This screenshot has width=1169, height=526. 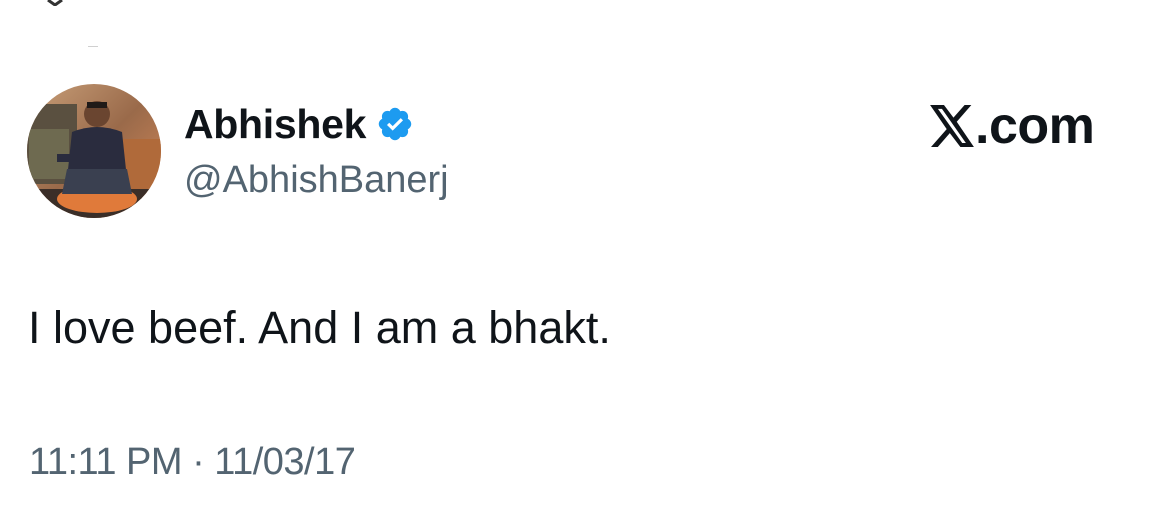 I want to click on brand-domain-text: .com, so click(x=1035, y=126).